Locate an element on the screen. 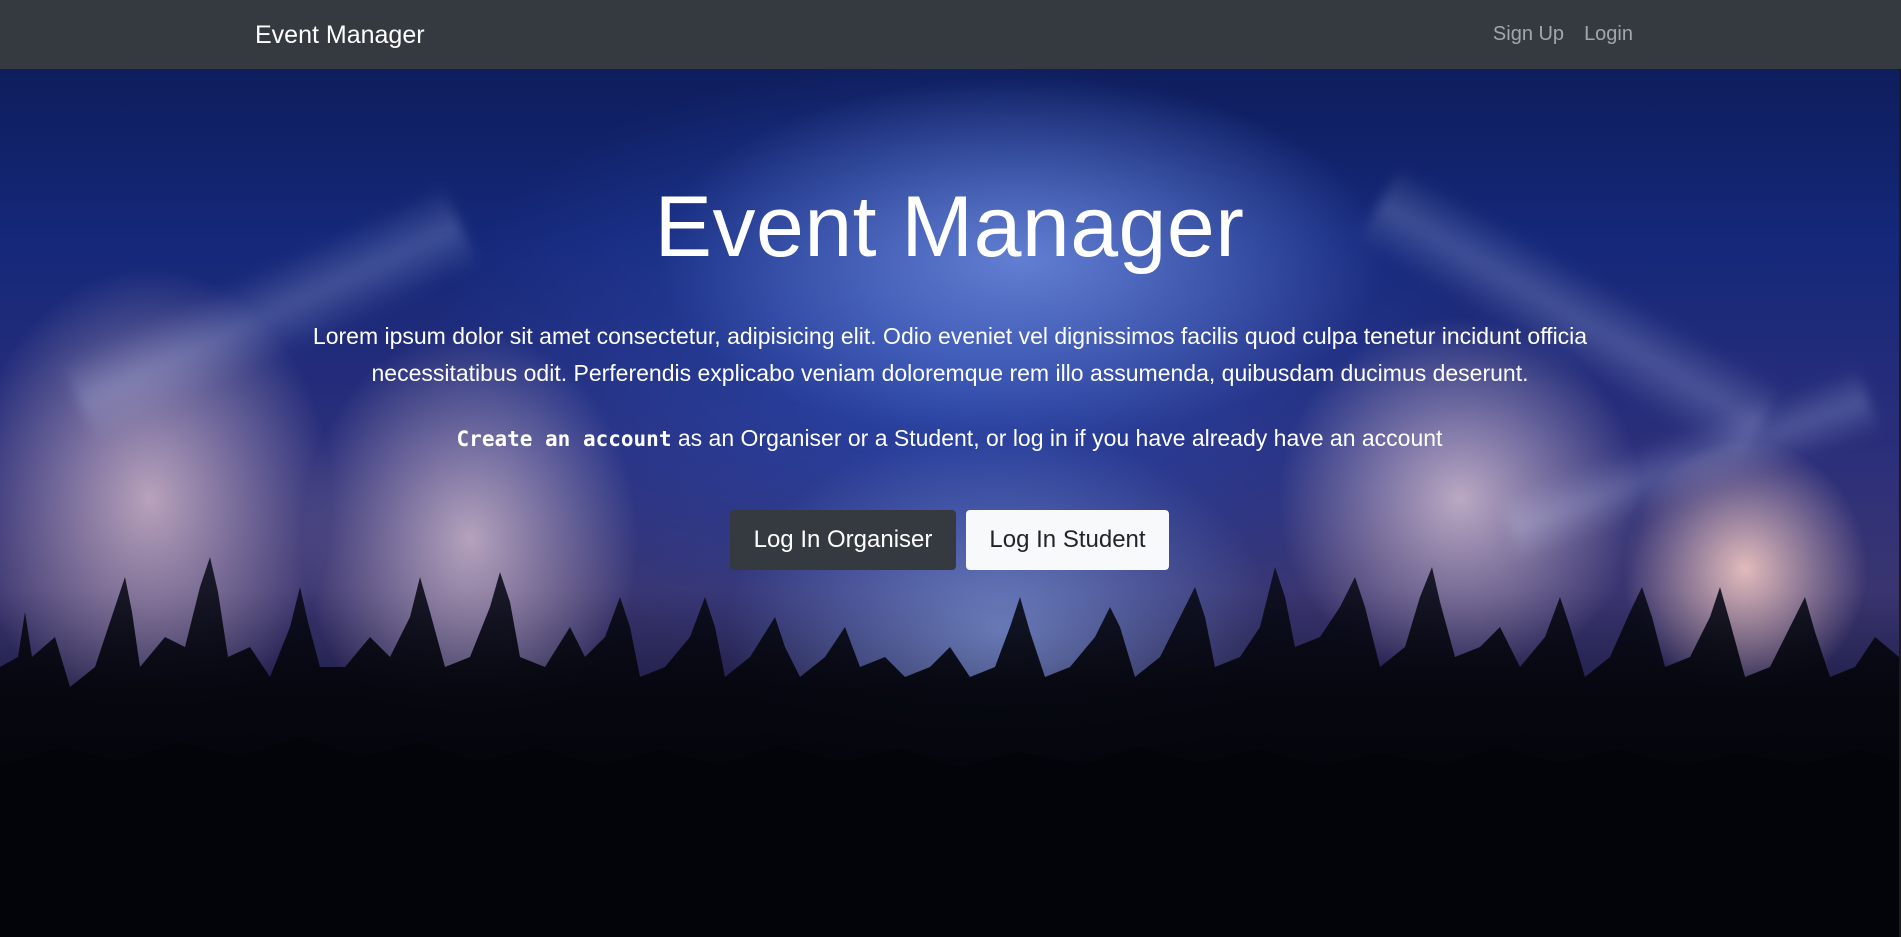 The height and width of the screenshot is (937, 1901). sign-up-link: Sign Up is located at coordinates (1528, 34).